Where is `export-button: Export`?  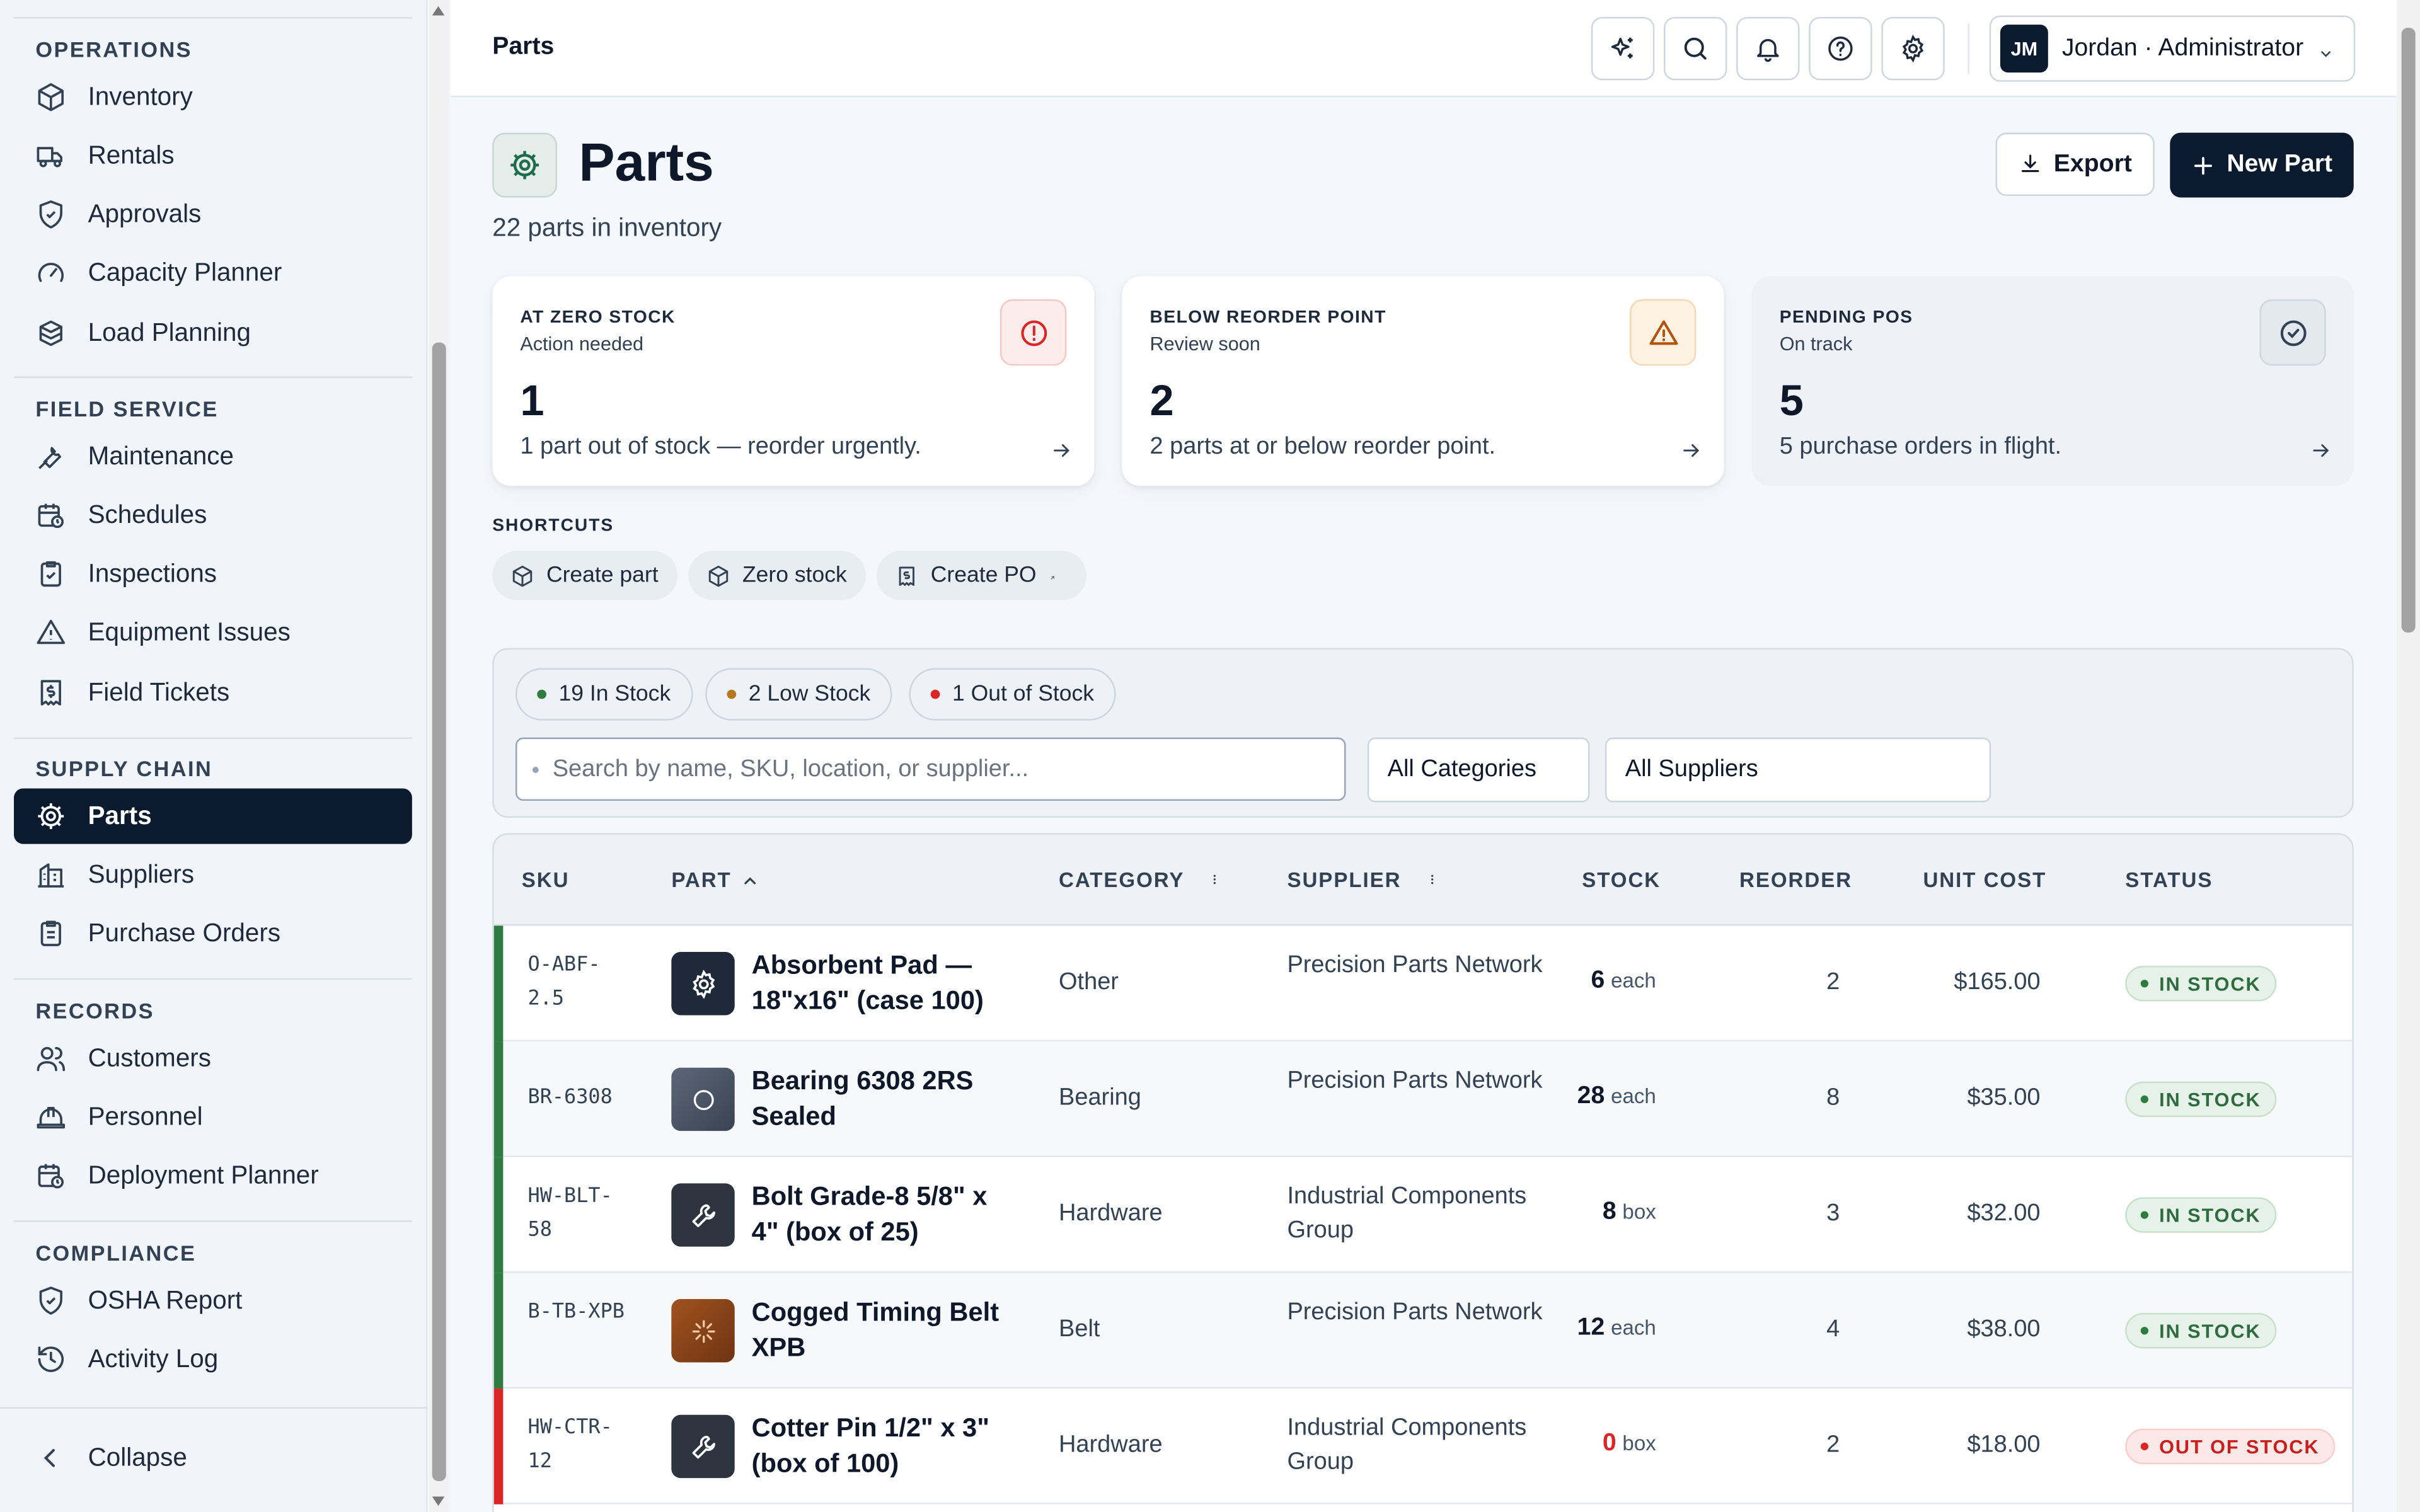
export-button: Export is located at coordinates (2075, 164).